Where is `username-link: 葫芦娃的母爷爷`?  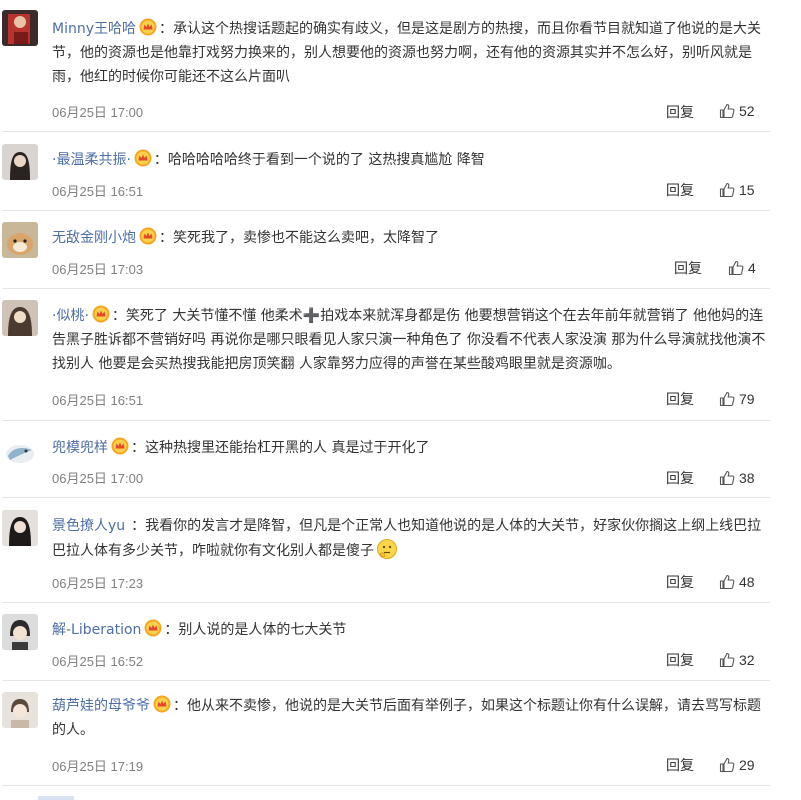 username-link: 葫芦娃的母爷爷 is located at coordinates (101, 706).